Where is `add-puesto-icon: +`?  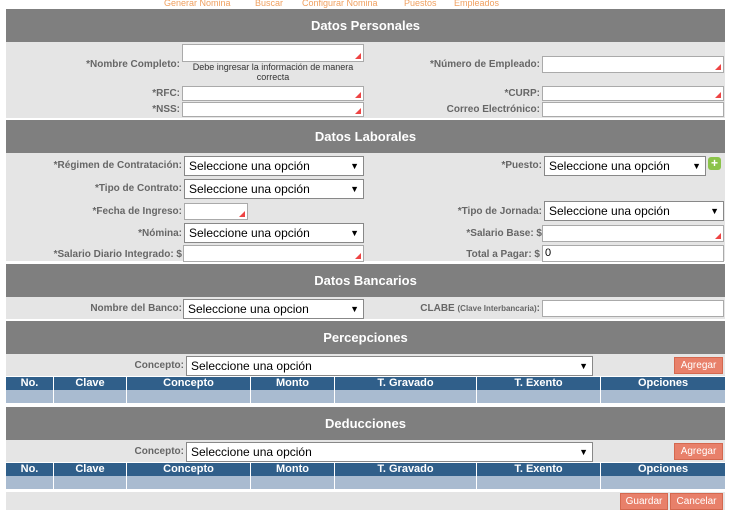 add-puesto-icon: + is located at coordinates (714, 163).